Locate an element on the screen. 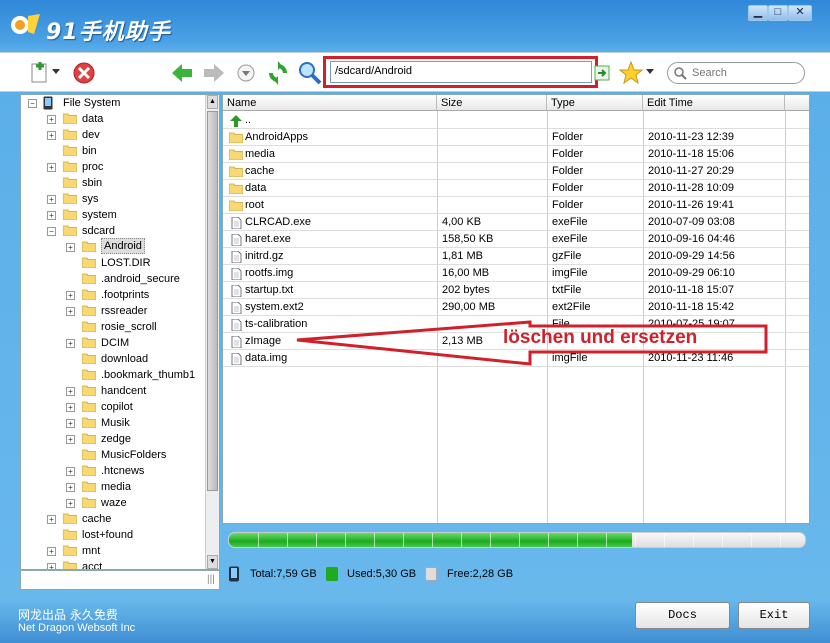 Image resolution: width=830 pixels, height=643 pixels. search-input is located at coordinates (742, 73).